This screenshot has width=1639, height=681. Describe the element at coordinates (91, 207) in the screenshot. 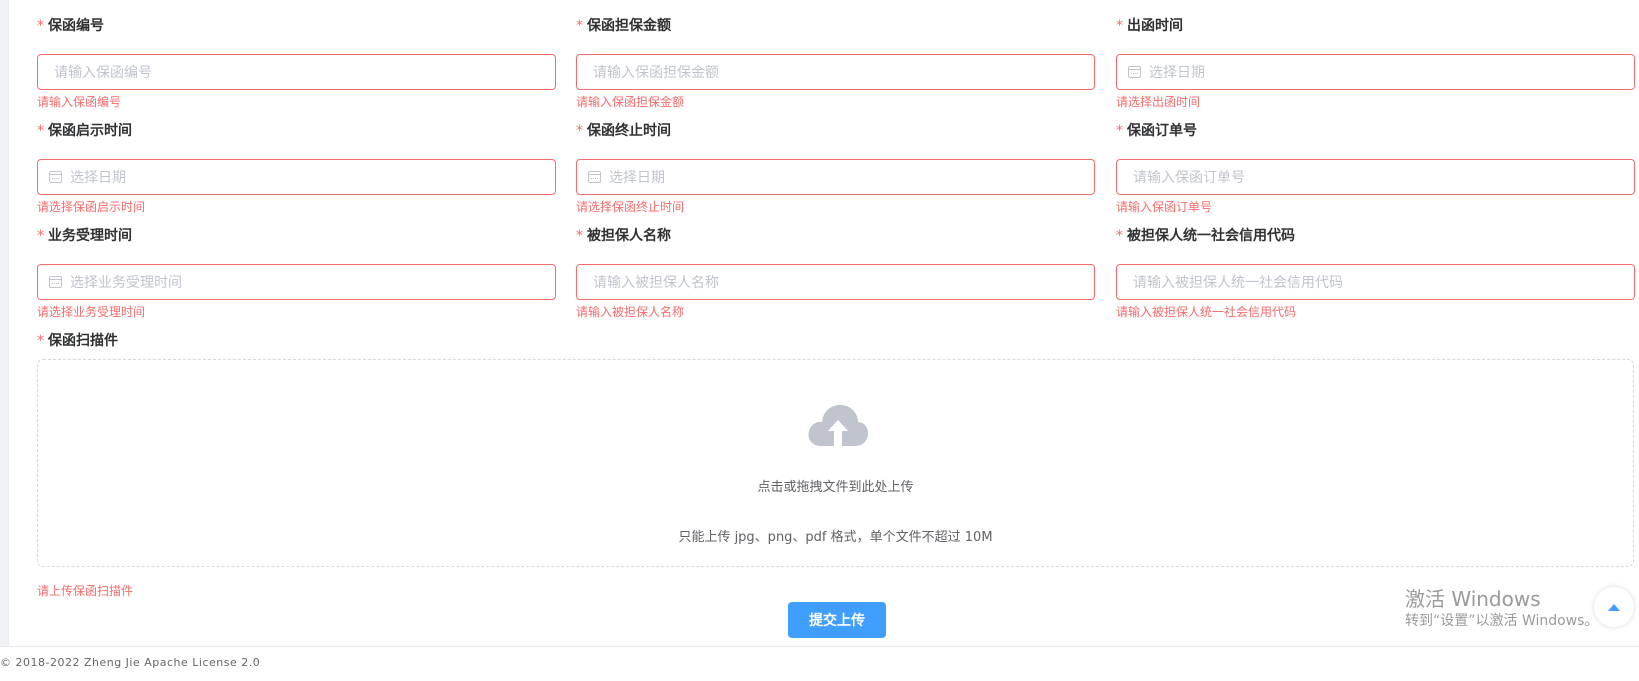

I see `error-message: 请选择保函启示时间` at that location.